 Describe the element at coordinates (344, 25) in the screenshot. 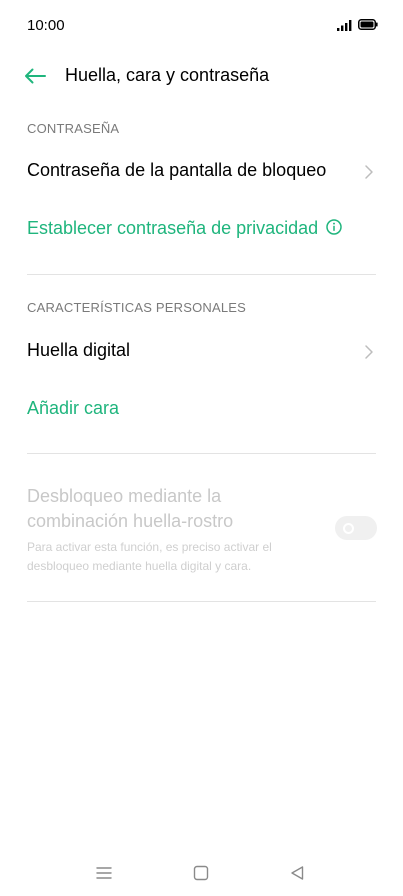

I see `signal-icon` at that location.